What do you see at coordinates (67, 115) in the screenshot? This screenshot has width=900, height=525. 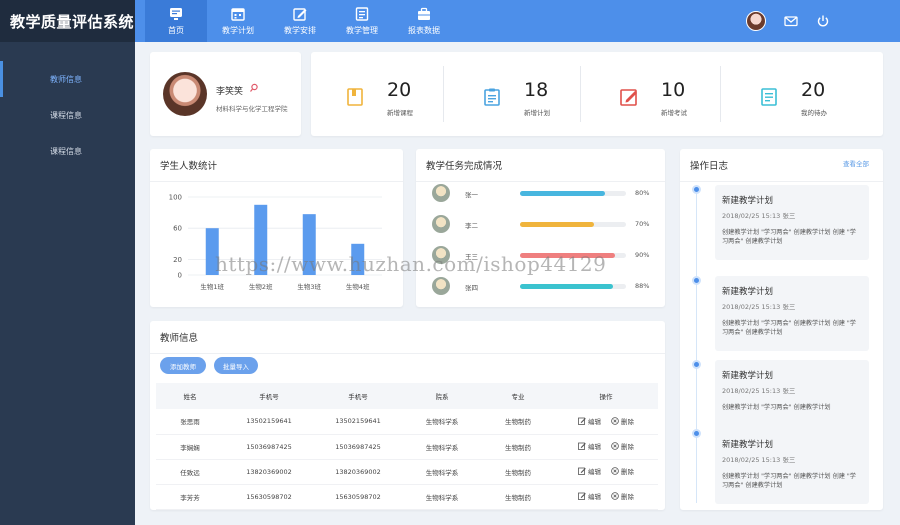 I see `sidebar-item-course-info: 课程信息` at bounding box center [67, 115].